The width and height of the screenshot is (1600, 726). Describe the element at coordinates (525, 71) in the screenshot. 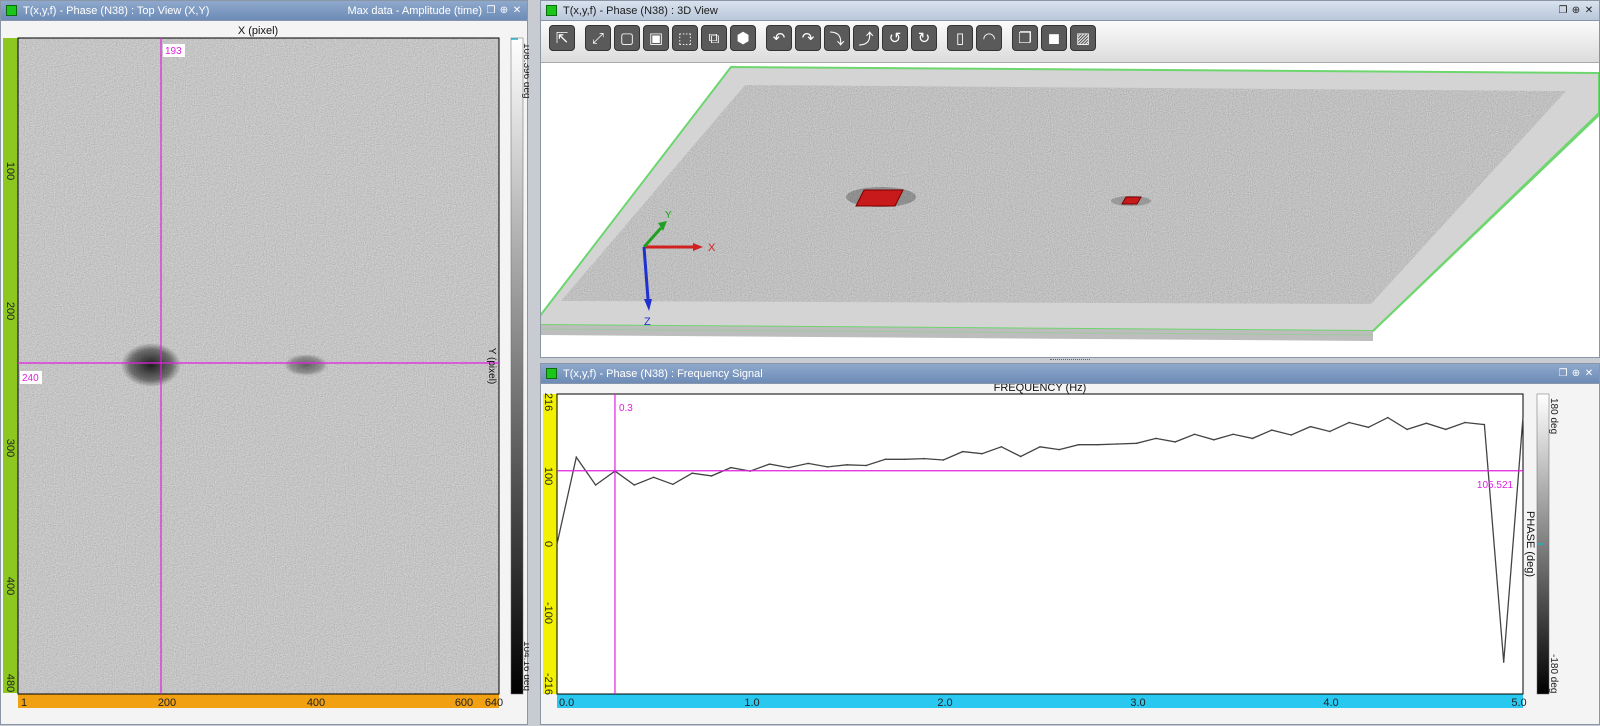

I see `colorbar-max: 108.396 deg` at that location.